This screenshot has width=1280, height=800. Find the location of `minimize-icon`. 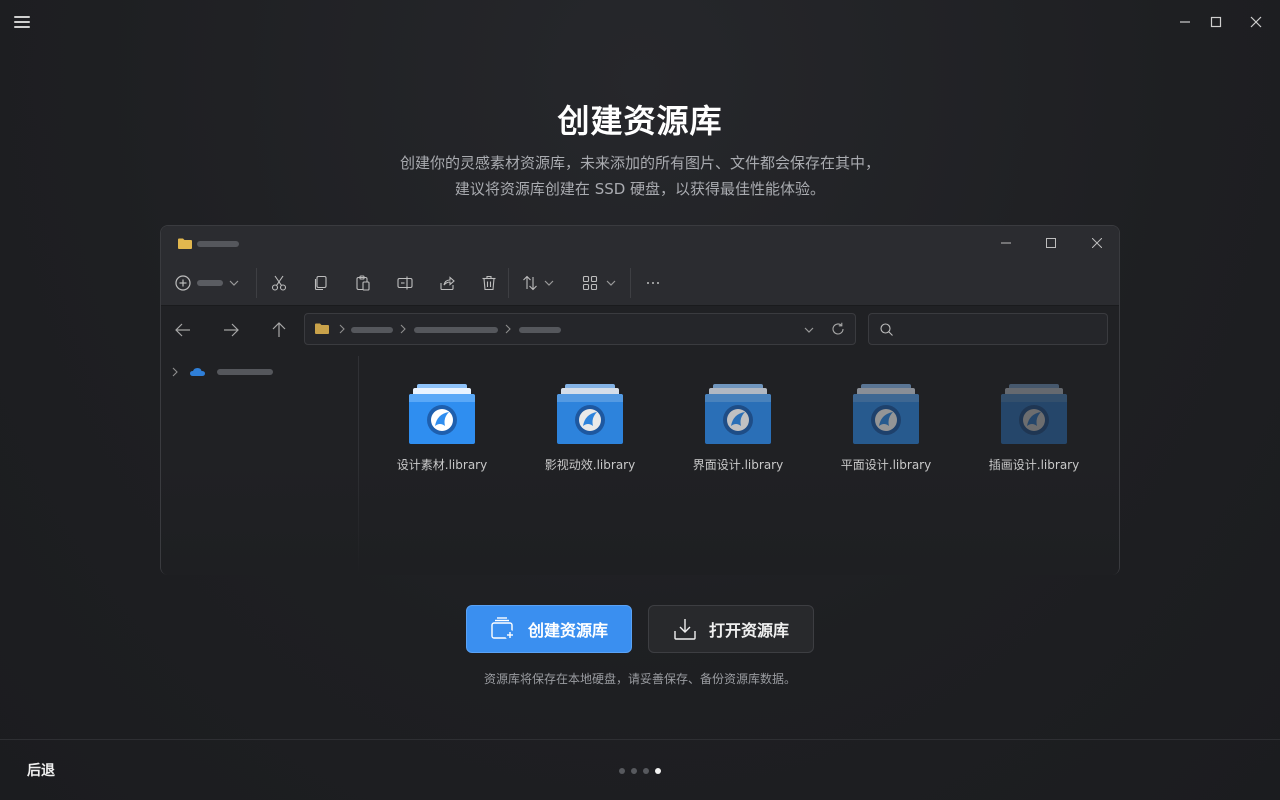

minimize-icon is located at coordinates (1185, 22).